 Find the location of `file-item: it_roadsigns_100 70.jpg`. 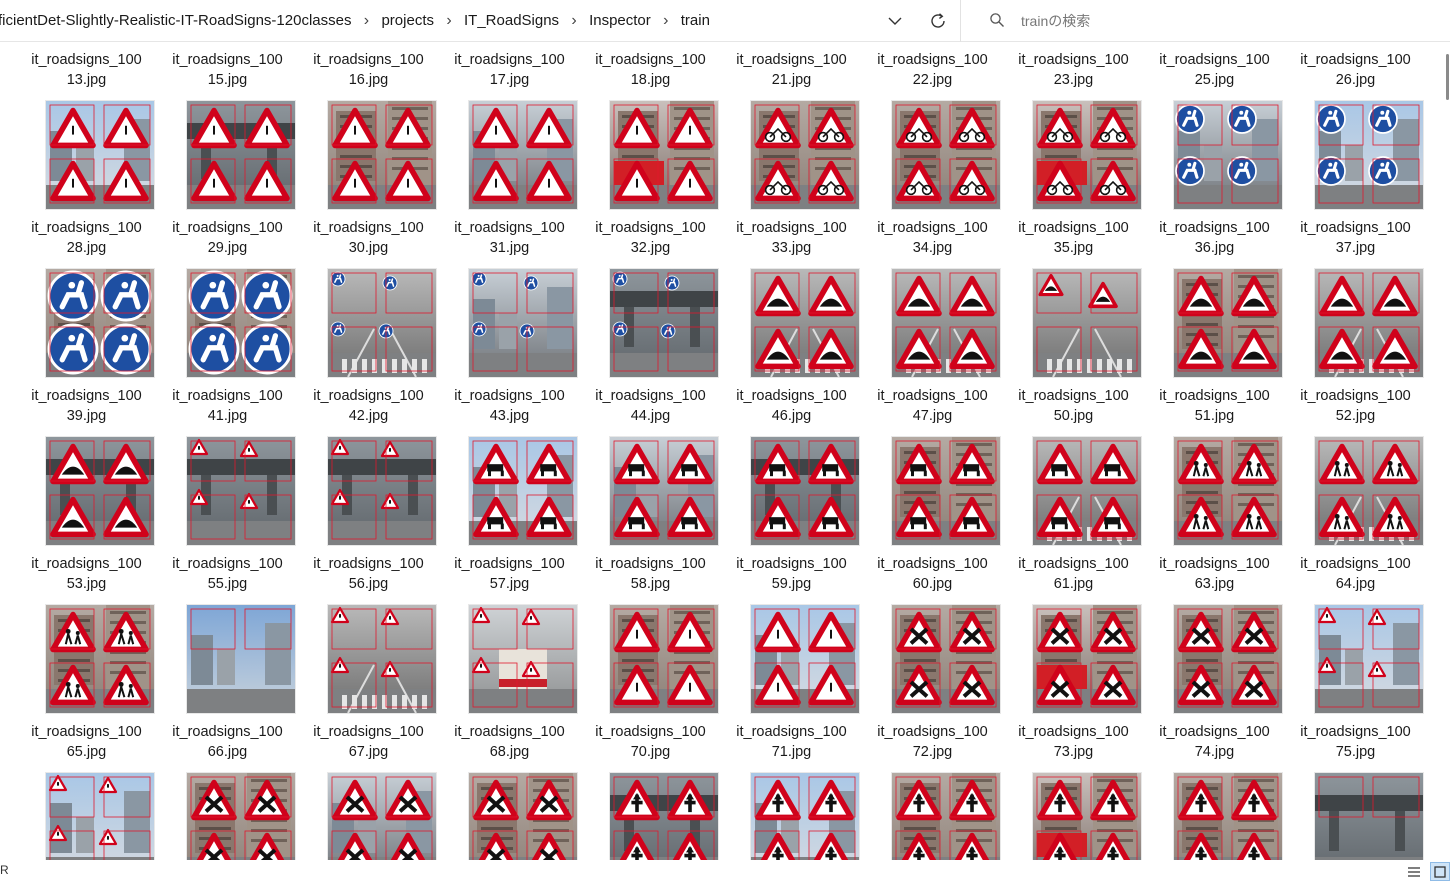

file-item: it_roadsigns_100 70.jpg is located at coordinates (650, 787).